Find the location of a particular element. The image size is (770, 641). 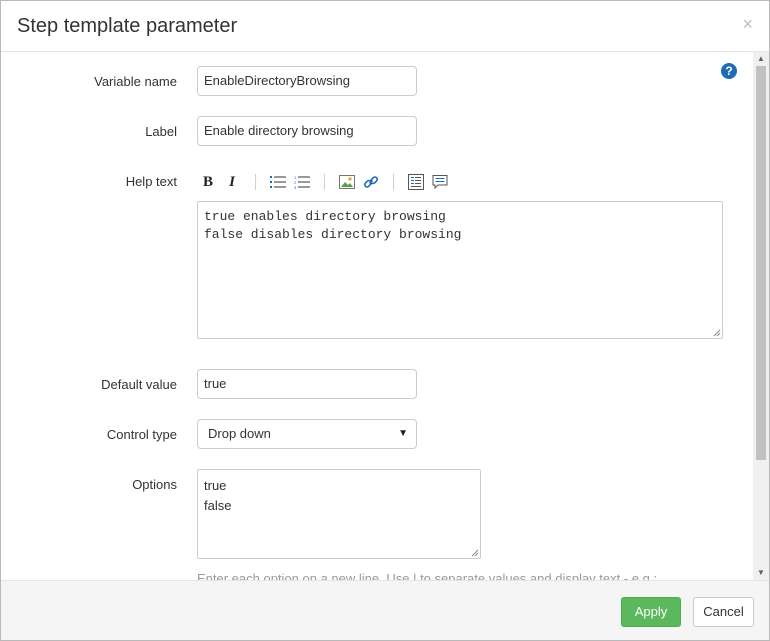

option-line: false is located at coordinates (218, 505).